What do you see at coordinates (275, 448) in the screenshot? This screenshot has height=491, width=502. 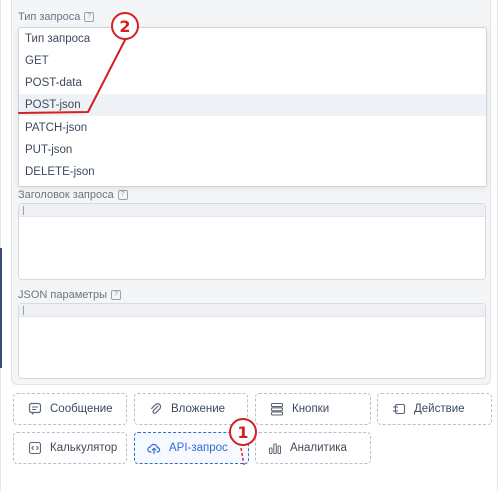 I see `analytics-icon` at bounding box center [275, 448].